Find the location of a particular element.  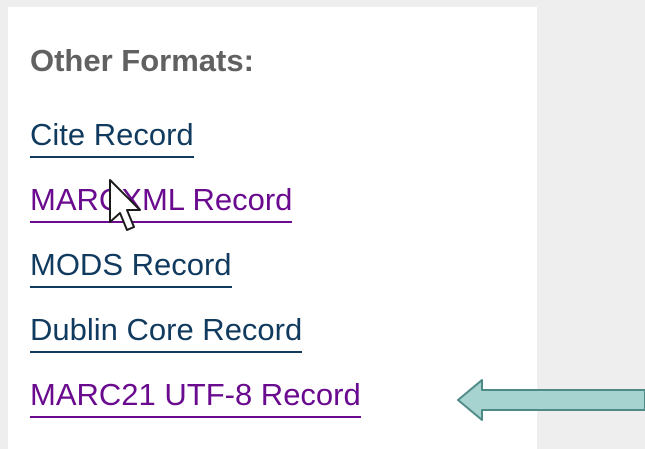

list-item: Dublin Core Record is located at coordinates (195, 341).